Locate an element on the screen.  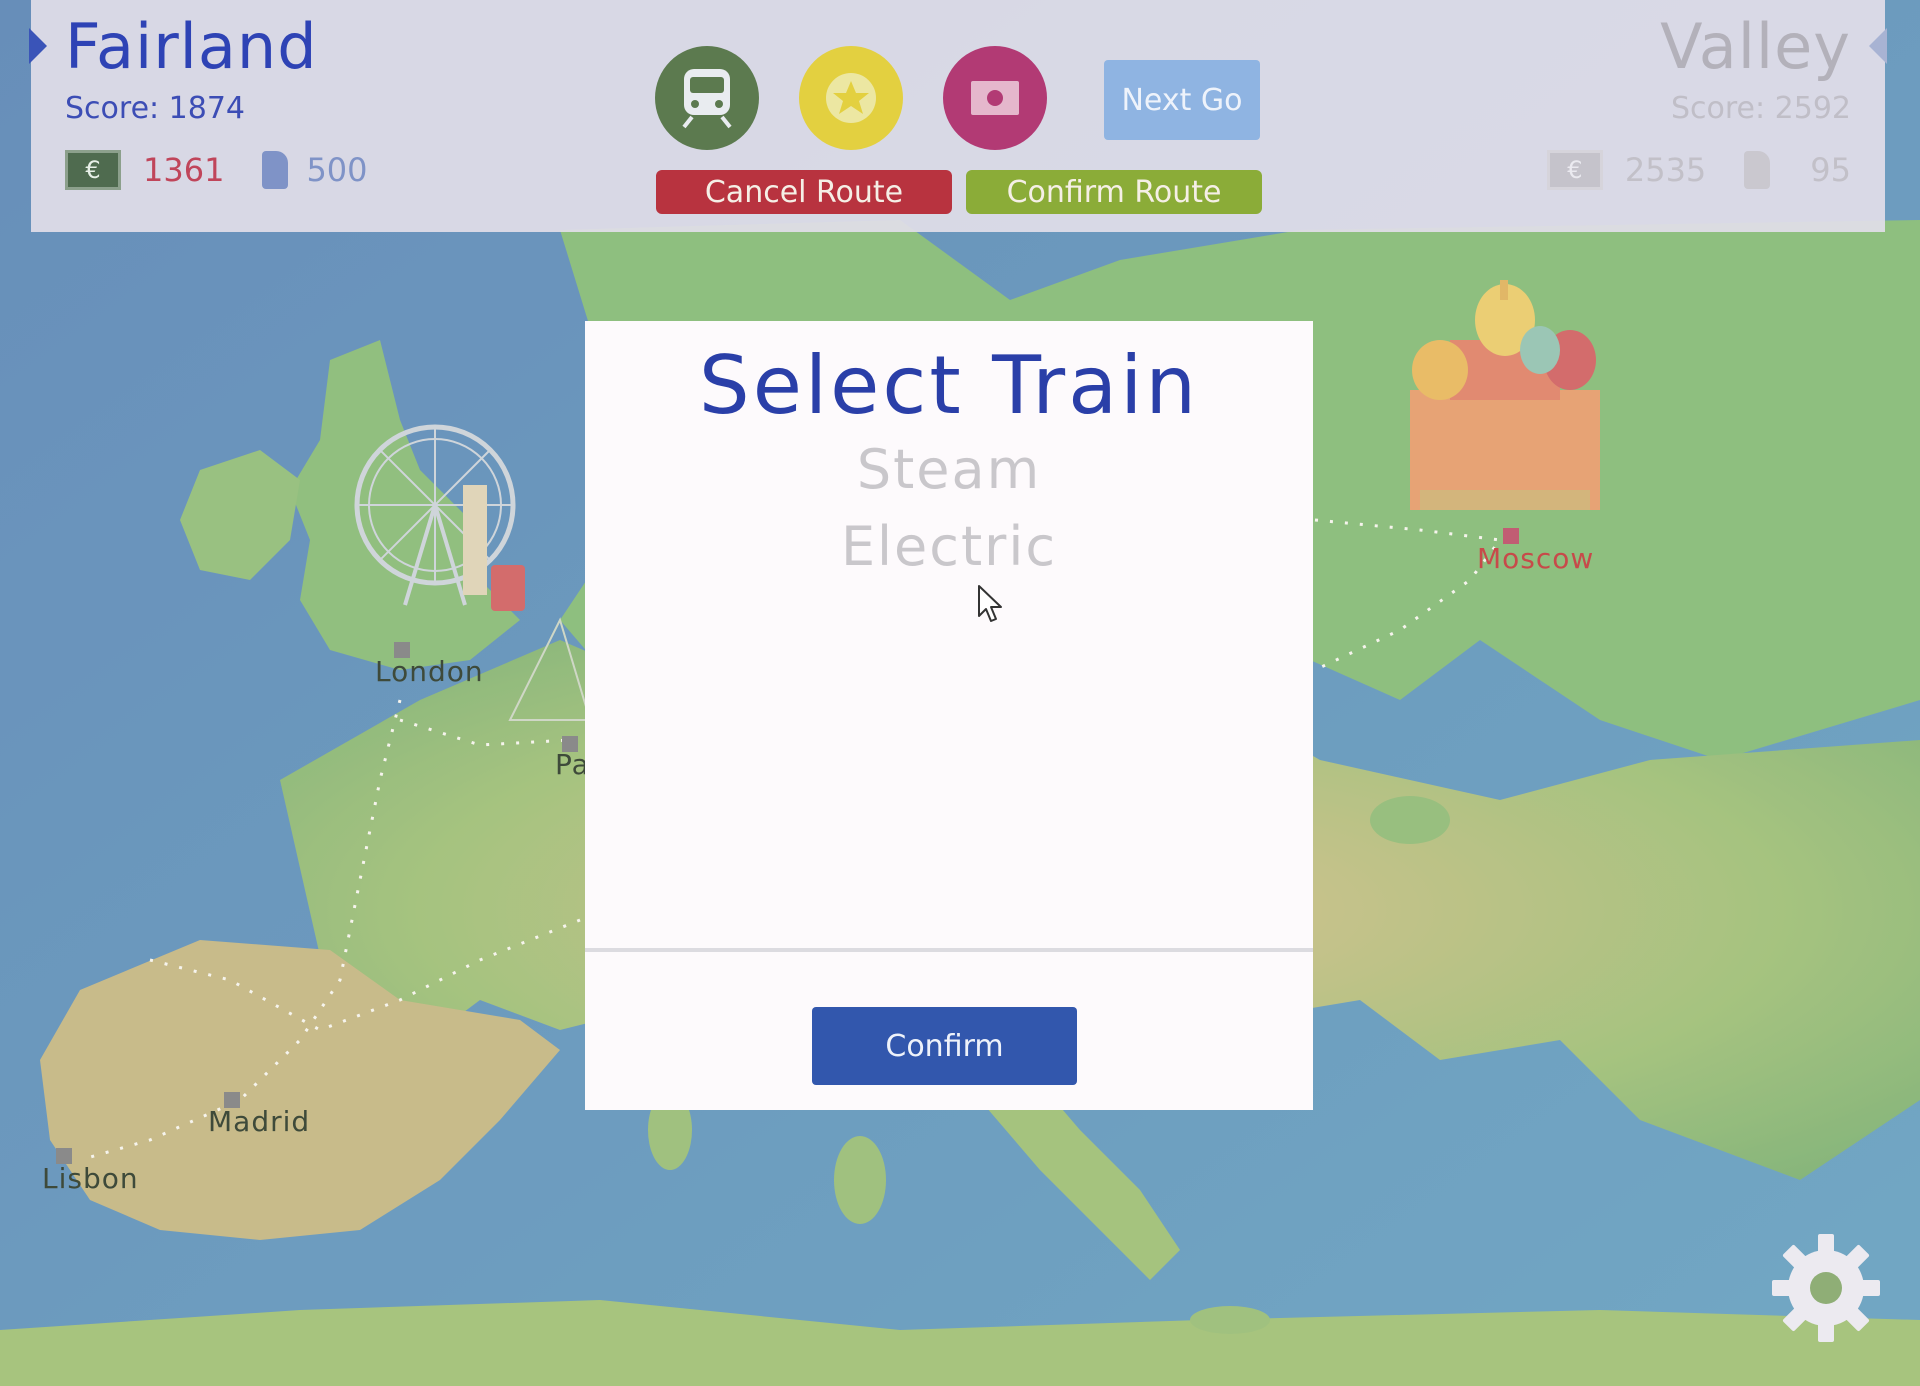
fuel-icon is located at coordinates (275, 170).